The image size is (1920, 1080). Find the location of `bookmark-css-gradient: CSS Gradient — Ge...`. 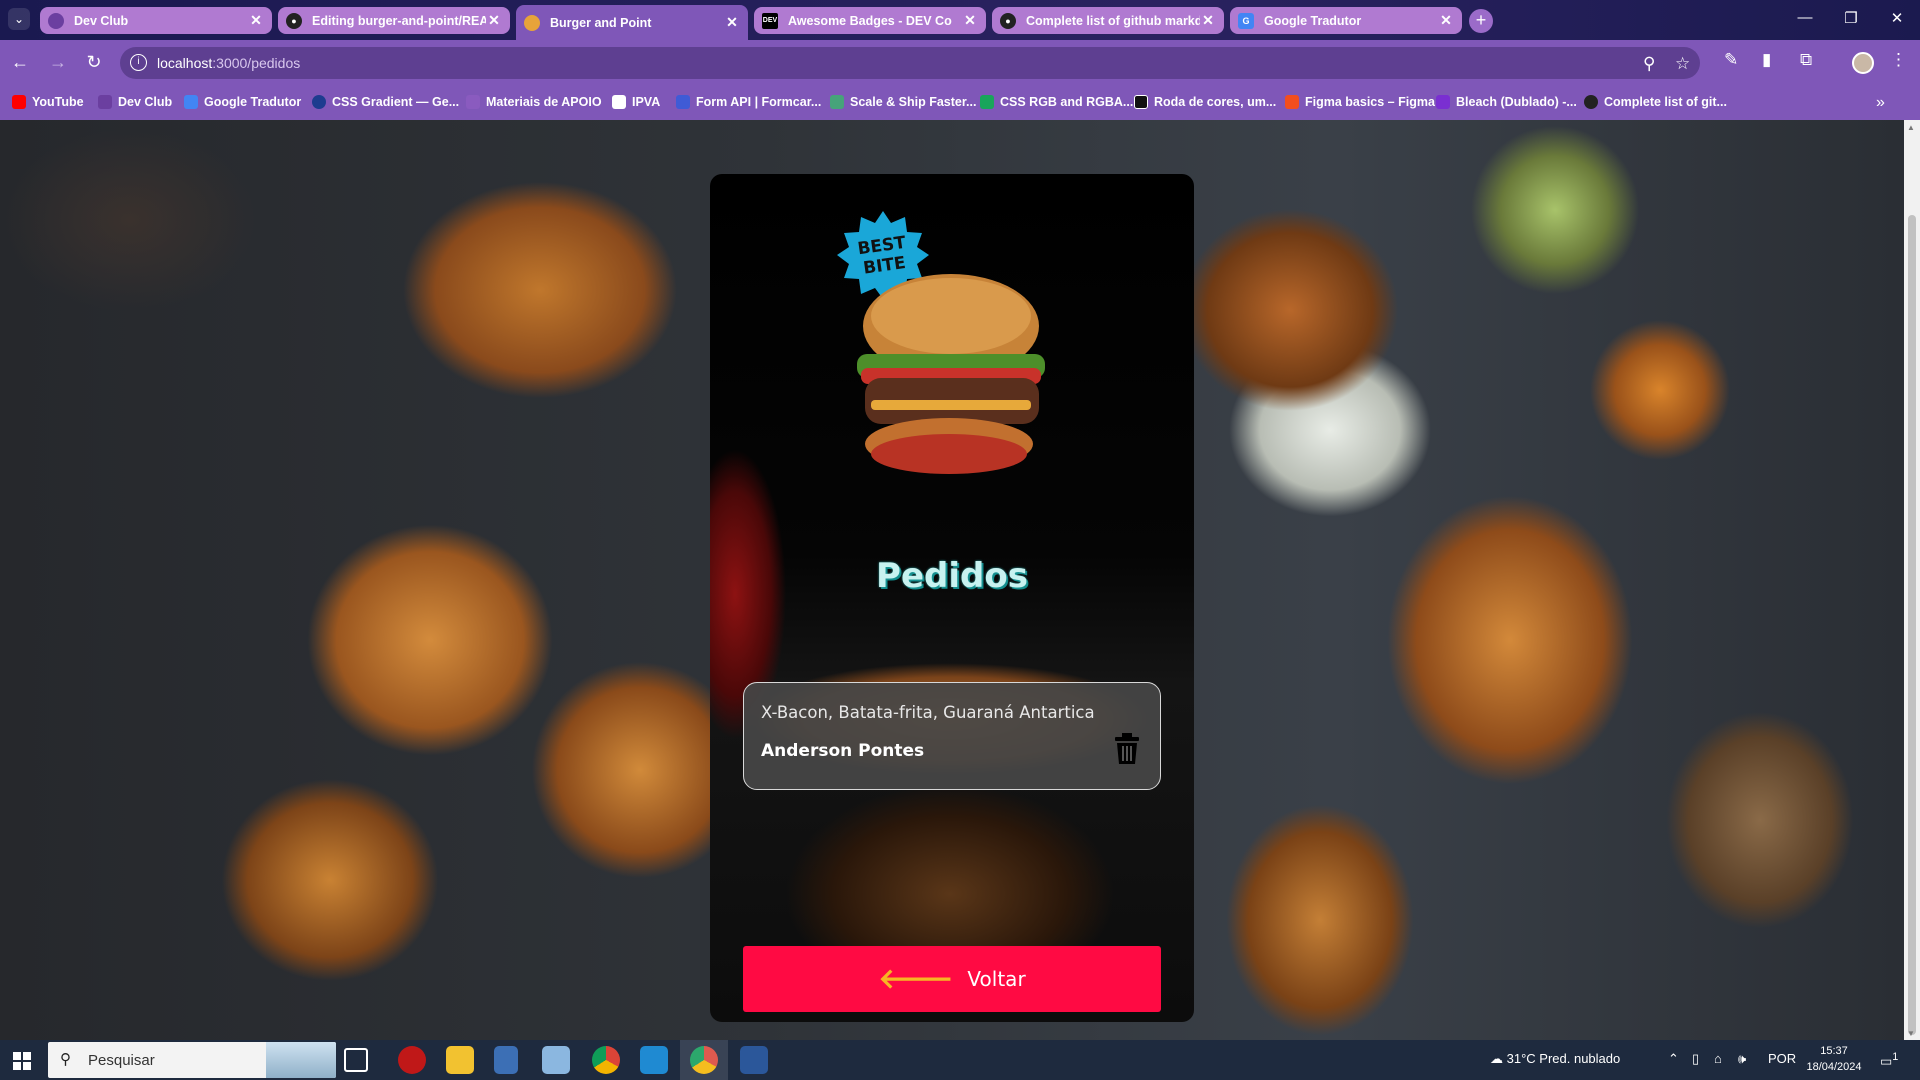

bookmark-css-gradient: CSS Gradient — Ge... is located at coordinates (385, 102).